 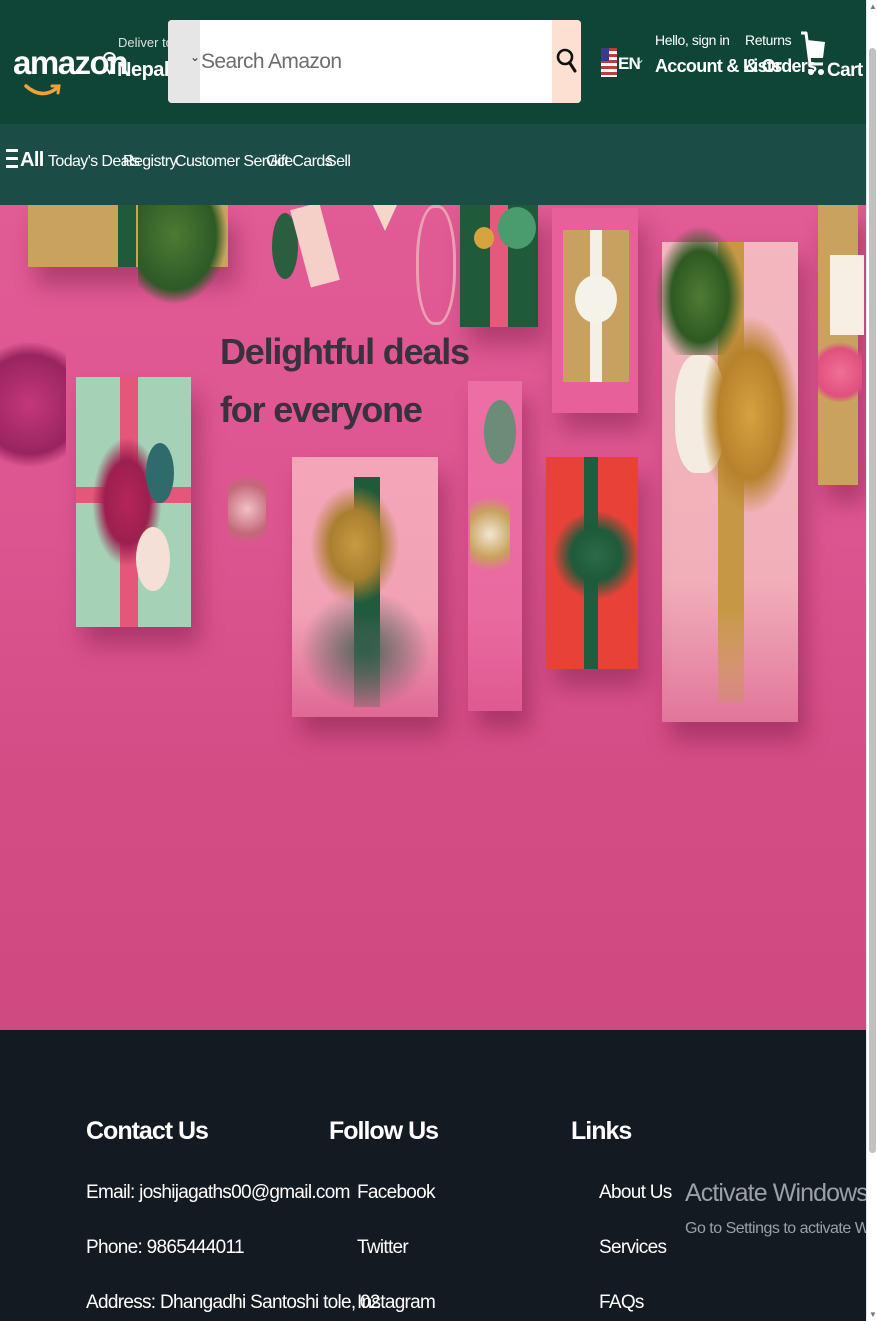 I want to click on deliver-to-label: Deliver to, so click(x=145, y=42).